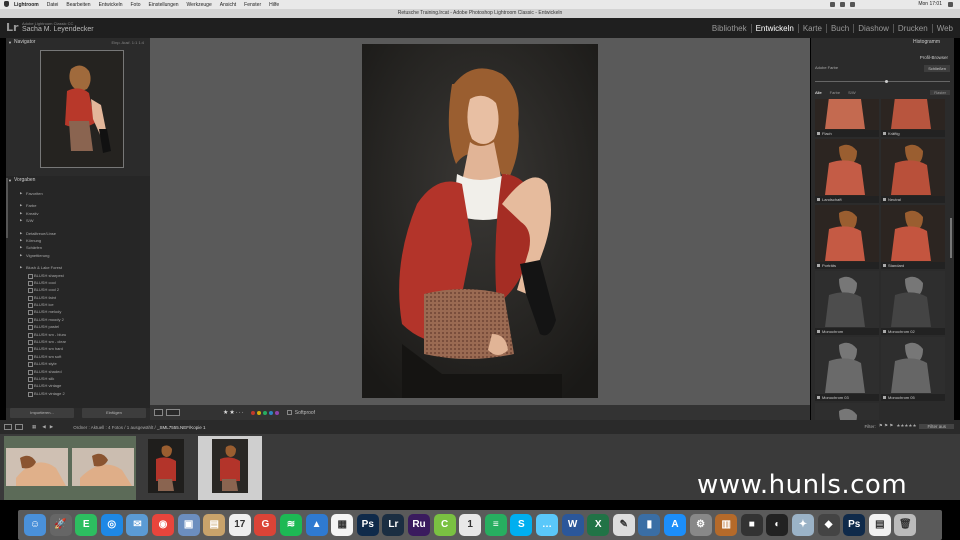  Describe the element at coordinates (51, 427) in the screenshot. I see `forward-arrow-icon: ▶` at that location.